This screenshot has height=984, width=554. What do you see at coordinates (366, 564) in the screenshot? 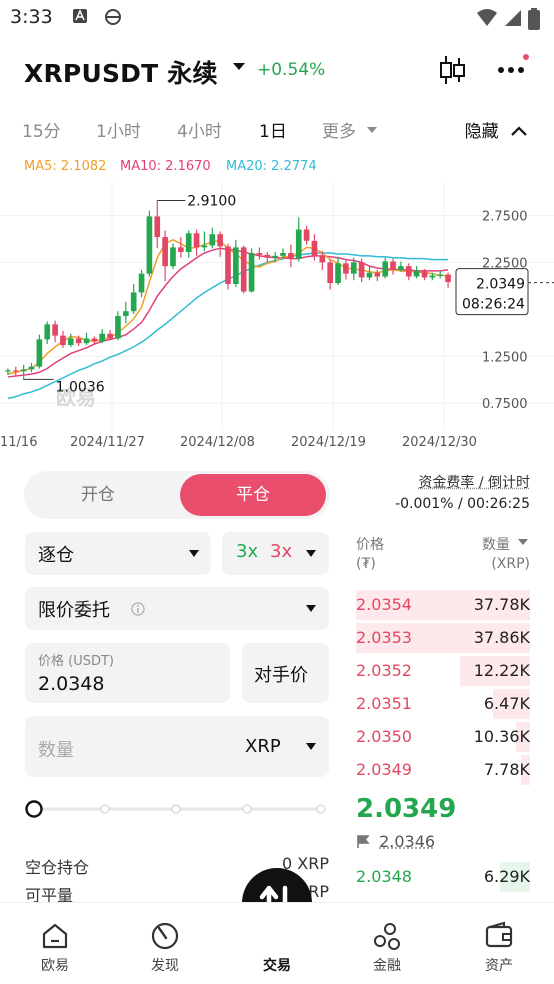
I see `orderbook-price-unit: (₮)` at bounding box center [366, 564].